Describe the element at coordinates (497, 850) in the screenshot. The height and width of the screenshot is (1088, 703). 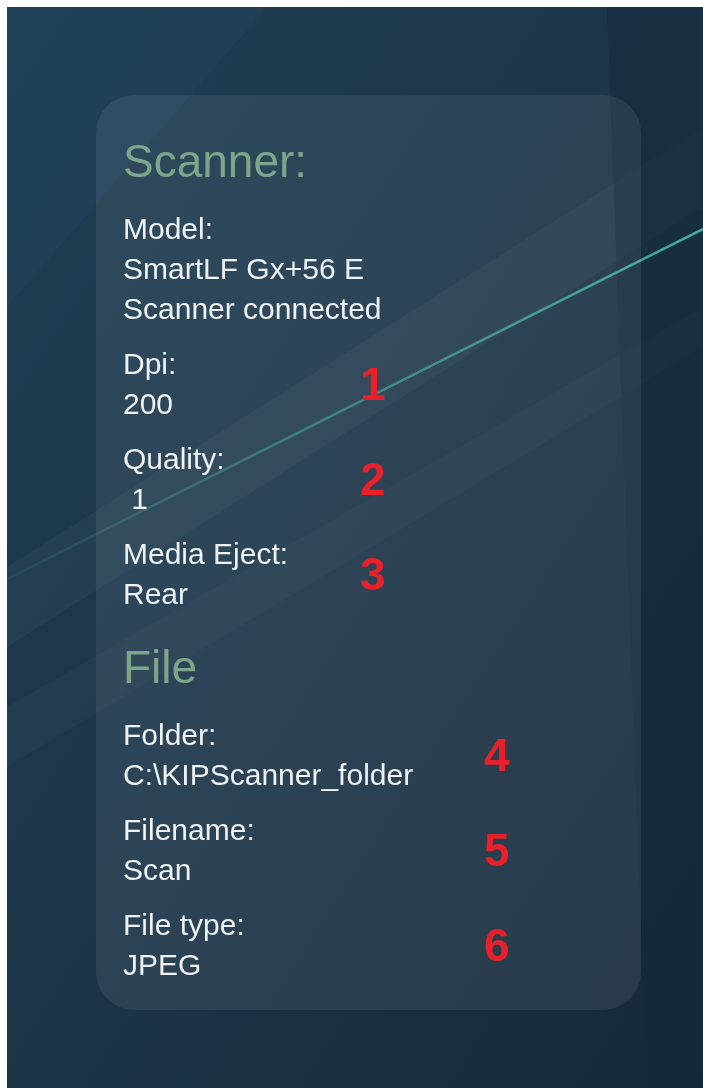
I see `annotation-number: 5` at that location.